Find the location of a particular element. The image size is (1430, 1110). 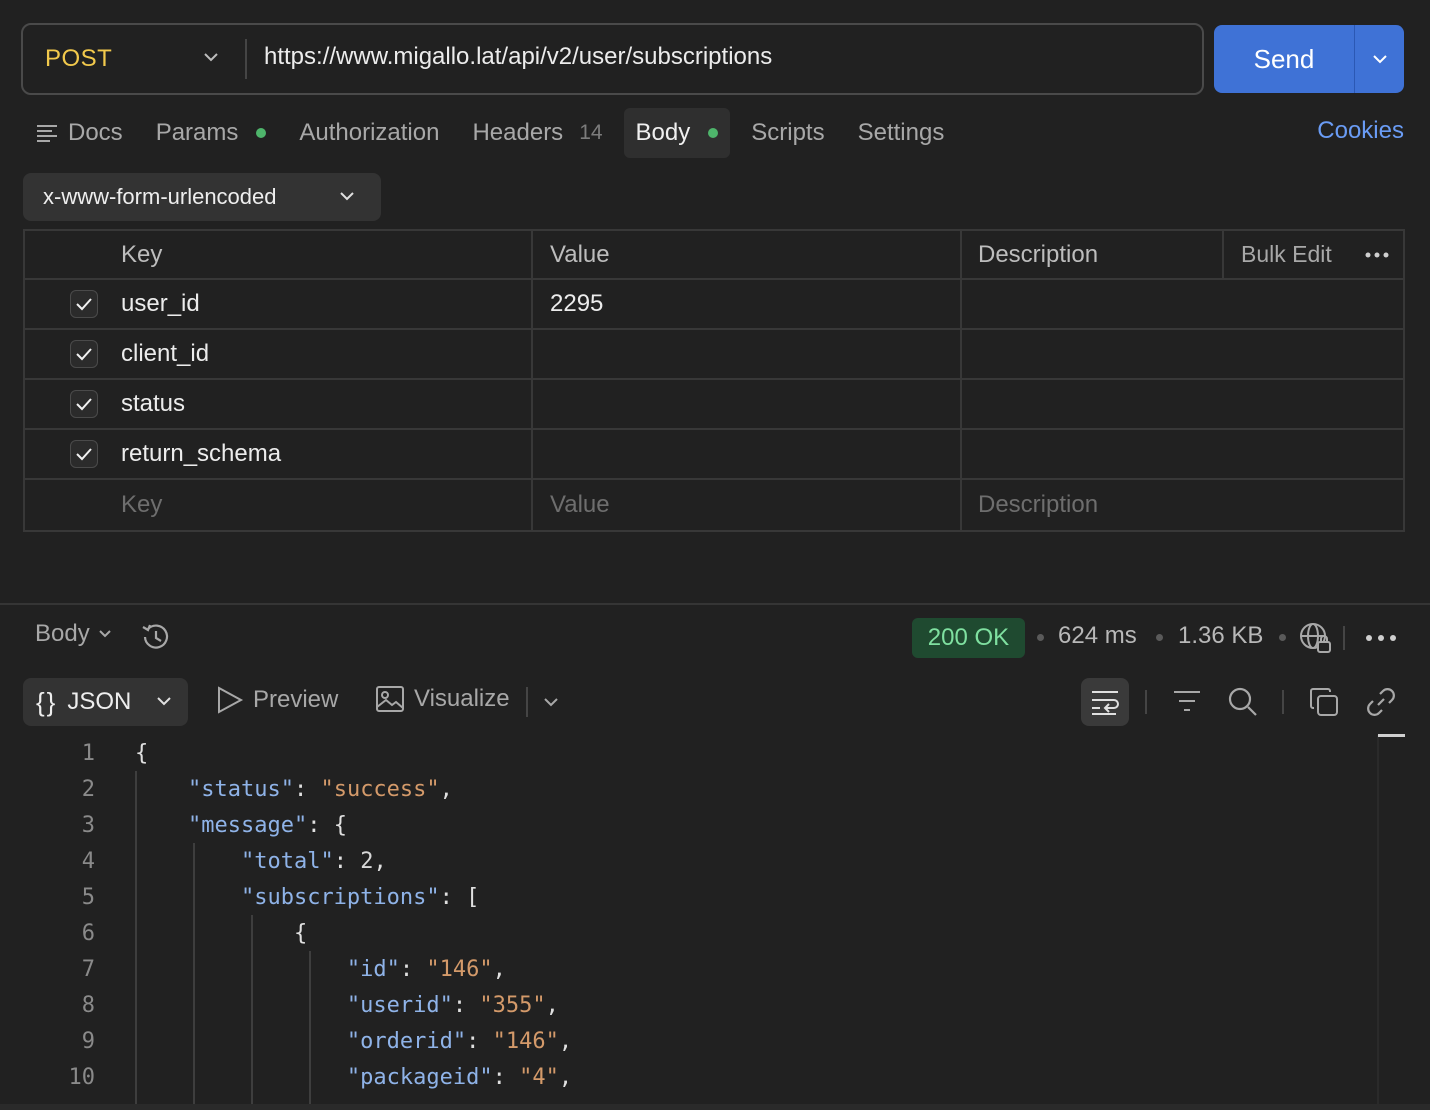

line-number: 7 is located at coordinates (88, 969).